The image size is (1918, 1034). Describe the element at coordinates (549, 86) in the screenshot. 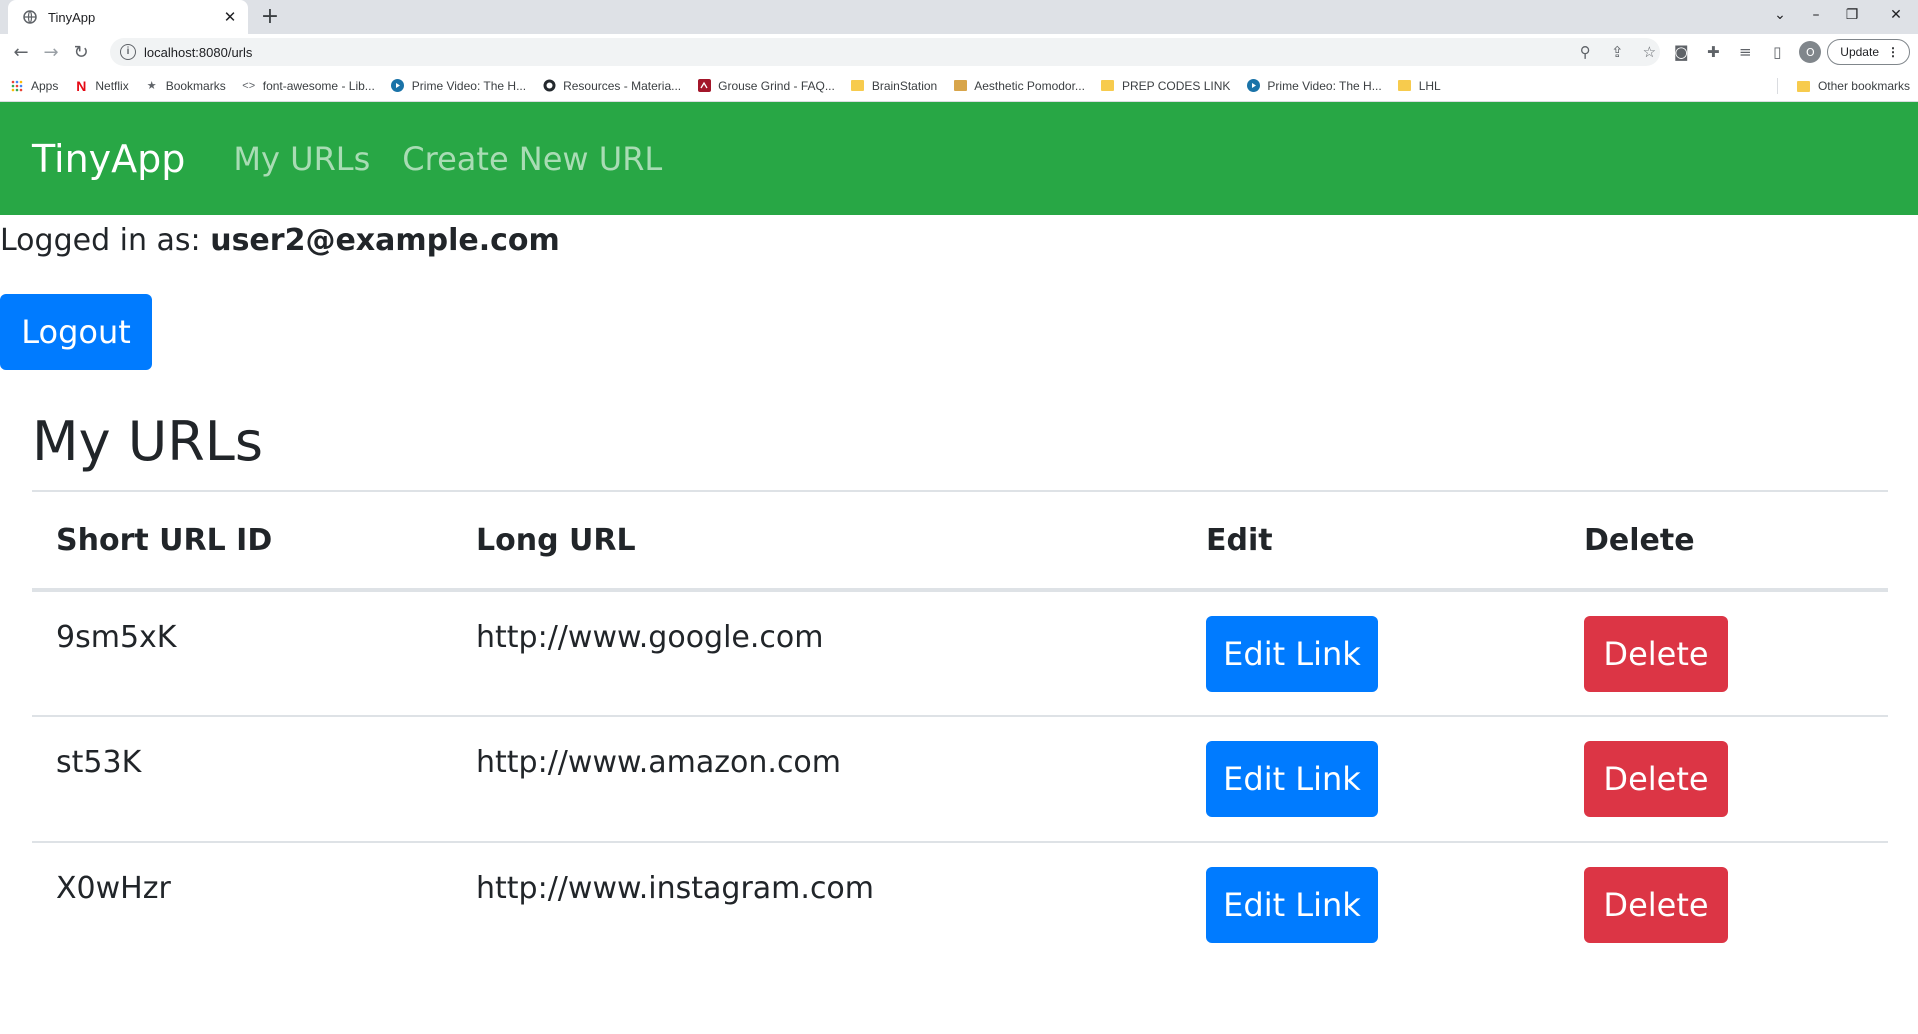

I see `github-icon` at that location.